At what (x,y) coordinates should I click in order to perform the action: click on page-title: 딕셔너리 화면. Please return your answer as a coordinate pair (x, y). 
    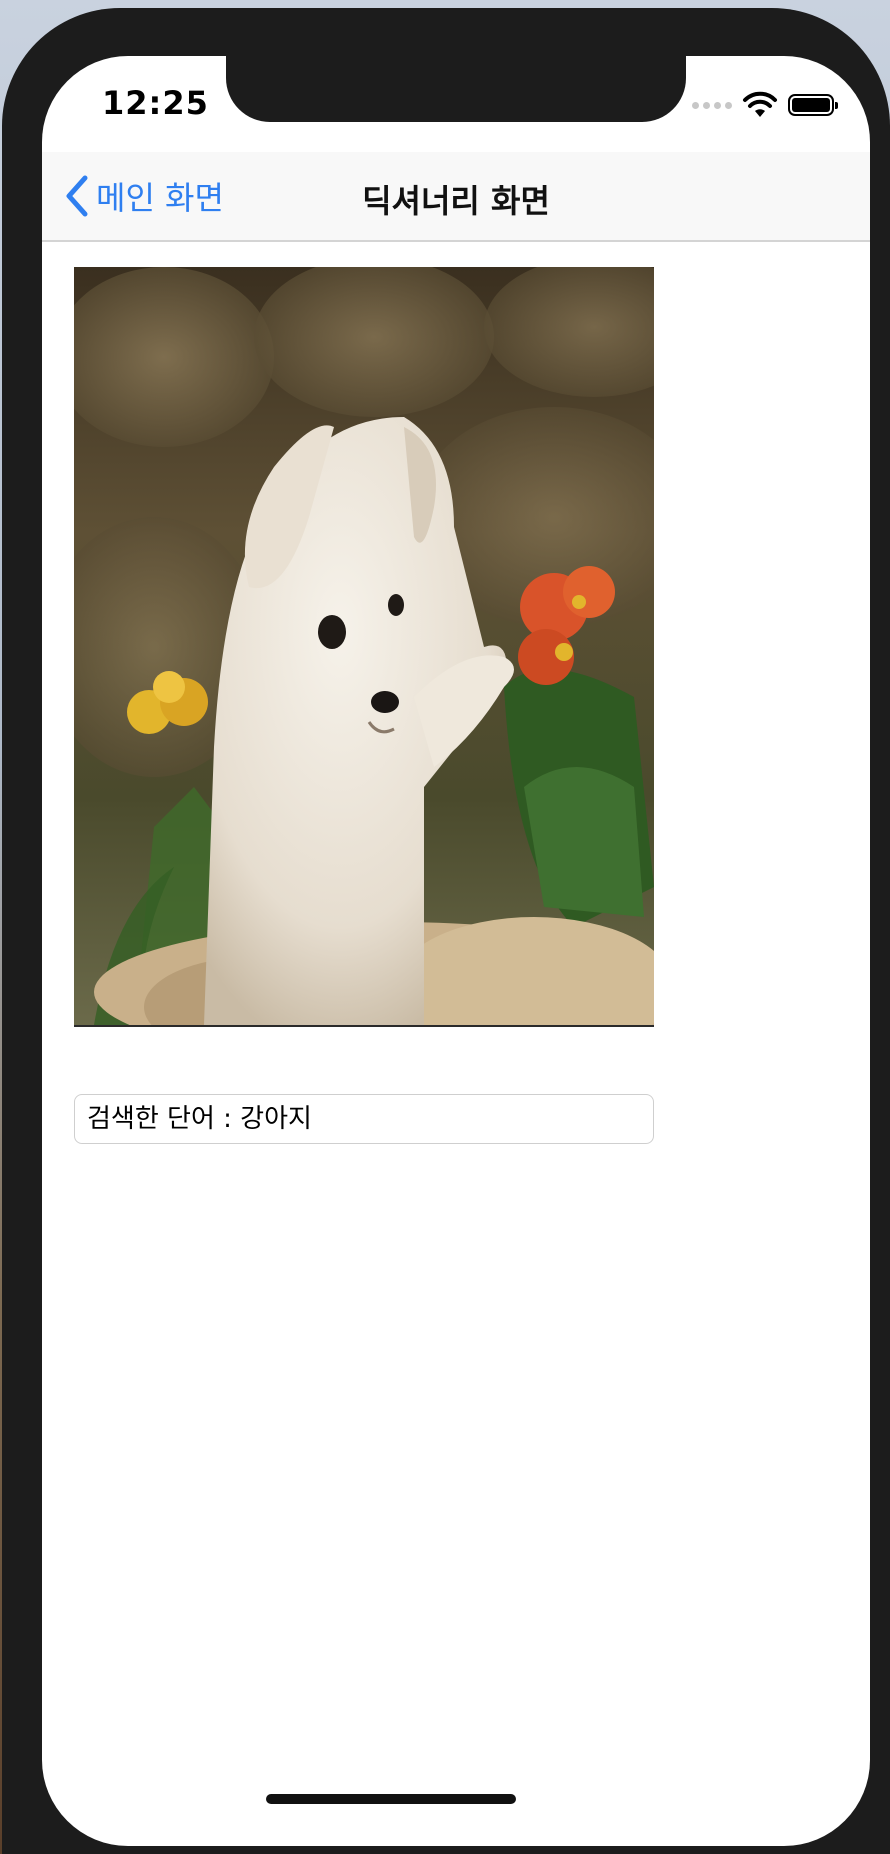
    Looking at the image, I should click on (456, 201).